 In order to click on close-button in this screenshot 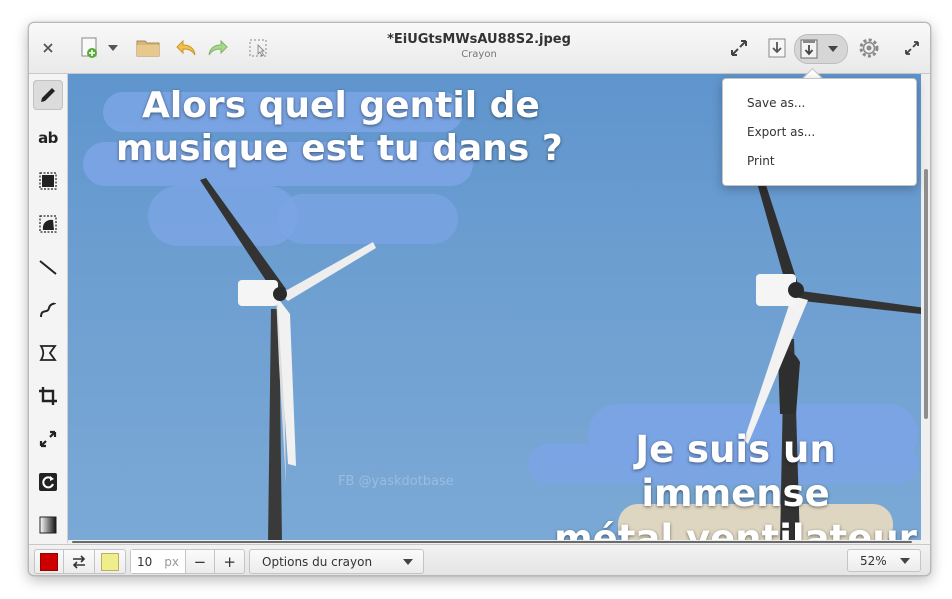, I will do `click(48, 48)`.